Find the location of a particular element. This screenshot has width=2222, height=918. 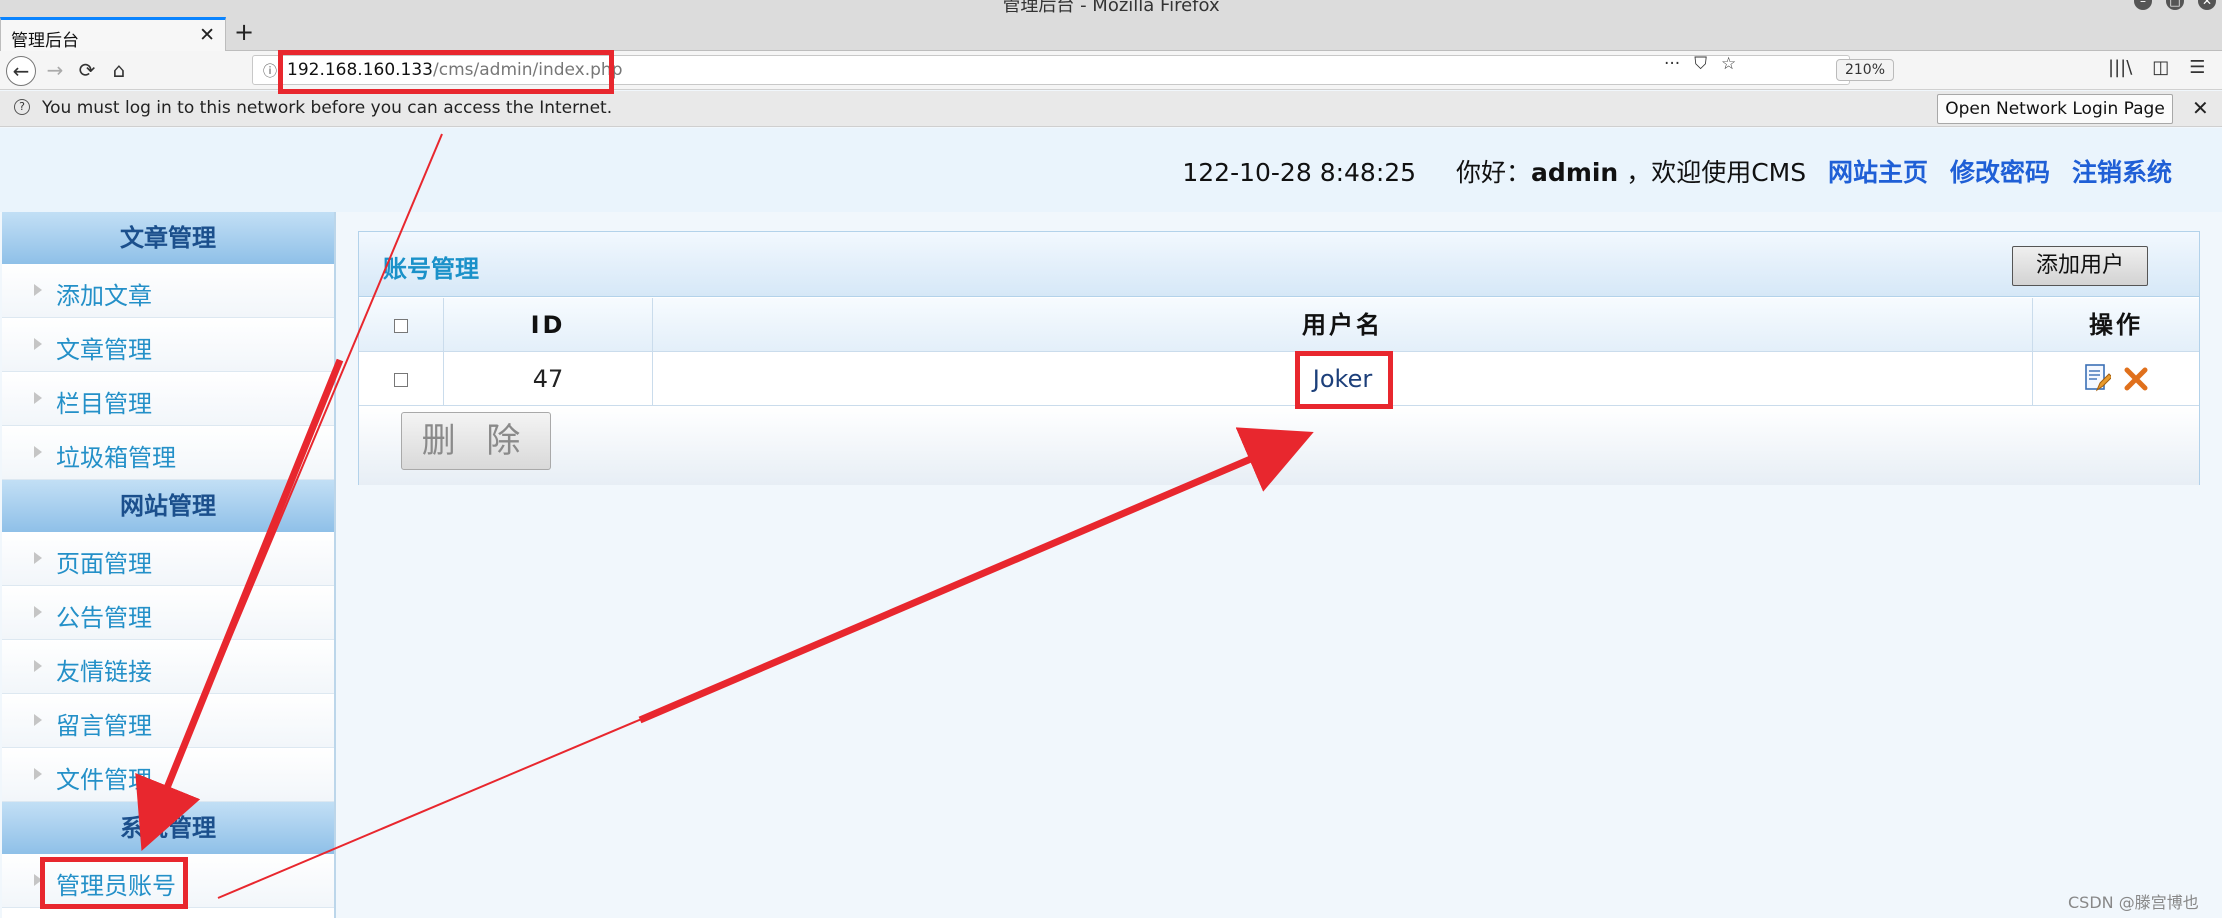

bookmark-star-icon: ☆ is located at coordinates (1728, 64).